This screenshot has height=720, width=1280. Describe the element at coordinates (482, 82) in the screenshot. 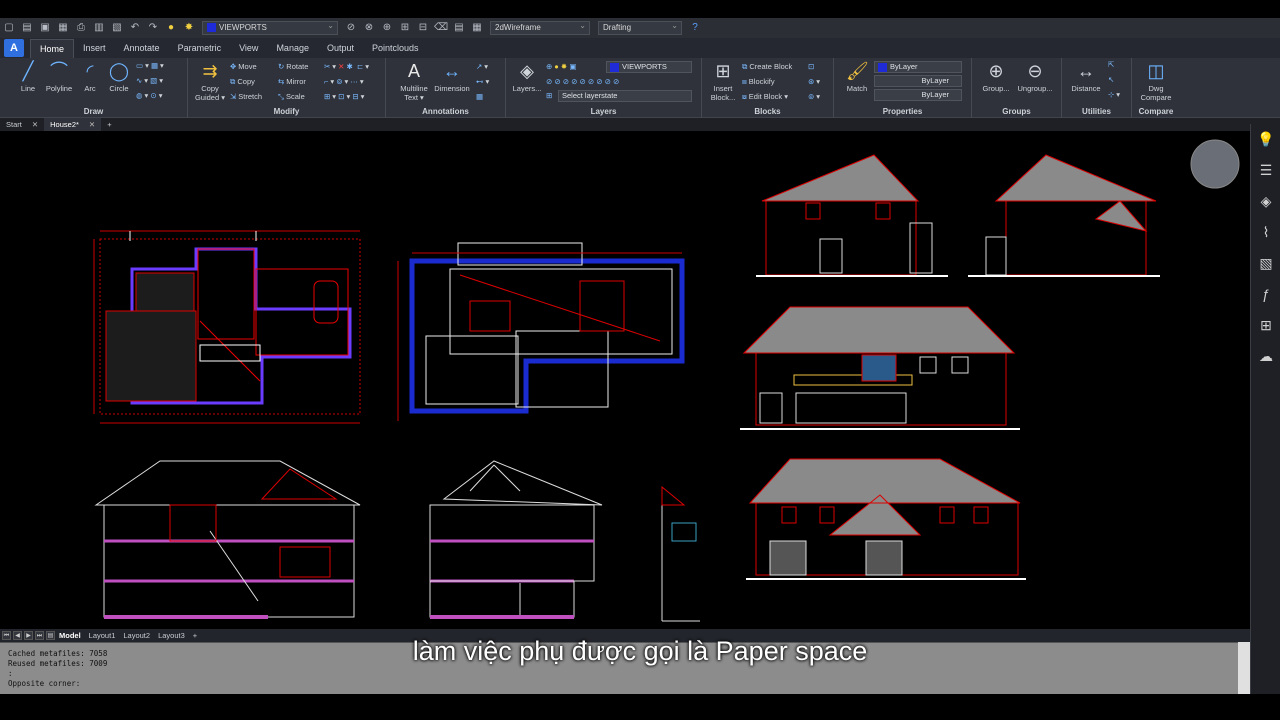

I see `mark-tool: ⊷ ▾` at that location.